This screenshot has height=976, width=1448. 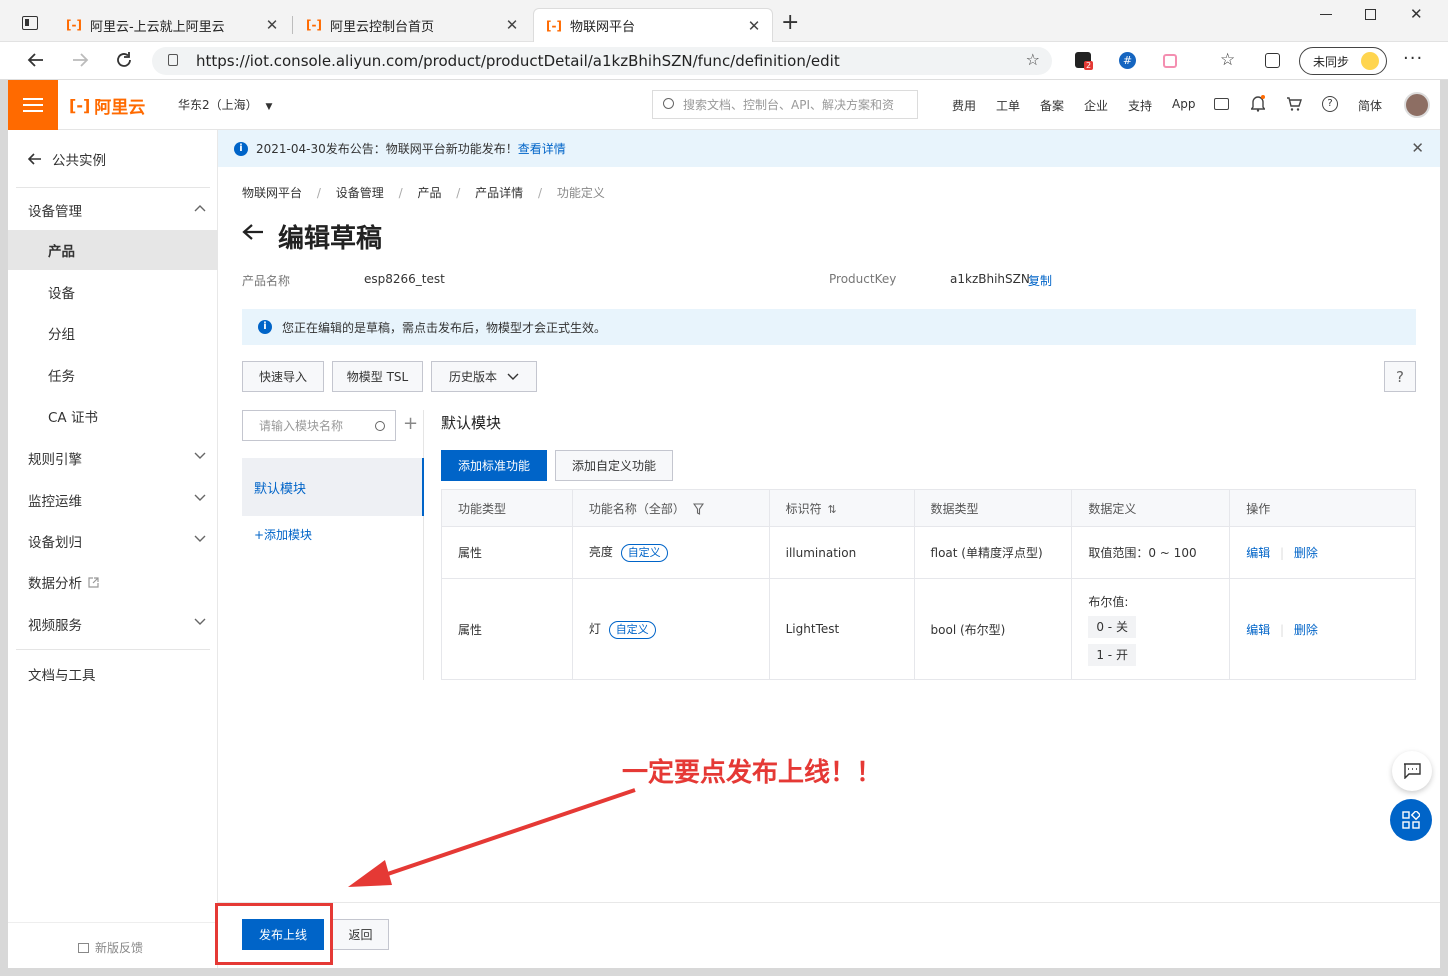 I want to click on cloud-shell-icon, so click(x=1221, y=104).